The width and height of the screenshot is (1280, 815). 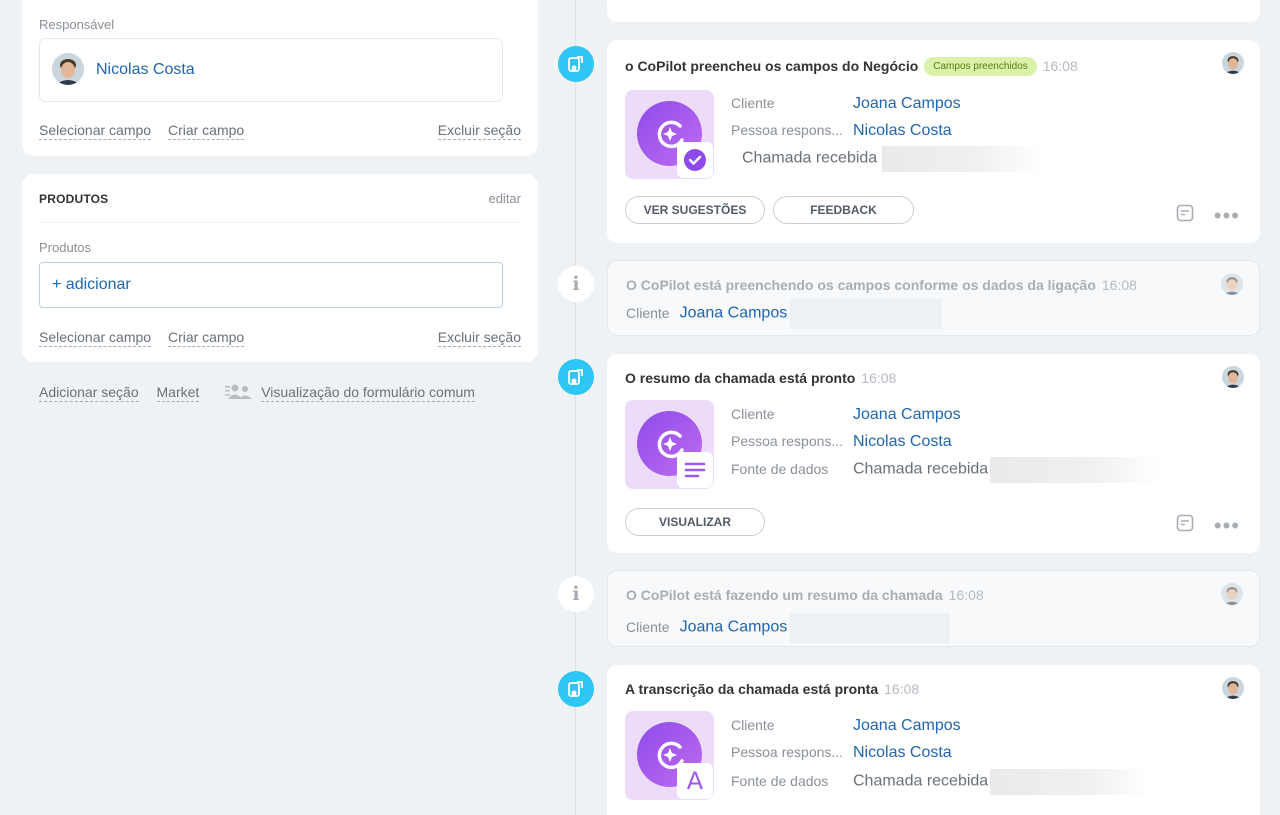 I want to click on responsible-field: Nicolas Costa, so click(x=271, y=70).